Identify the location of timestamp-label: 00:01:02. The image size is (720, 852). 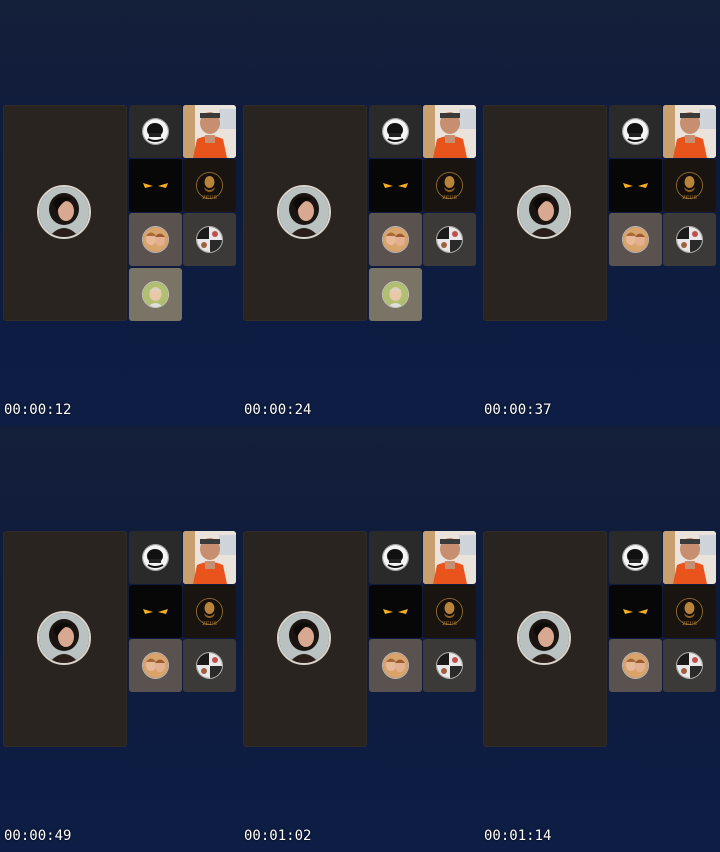
(278, 836).